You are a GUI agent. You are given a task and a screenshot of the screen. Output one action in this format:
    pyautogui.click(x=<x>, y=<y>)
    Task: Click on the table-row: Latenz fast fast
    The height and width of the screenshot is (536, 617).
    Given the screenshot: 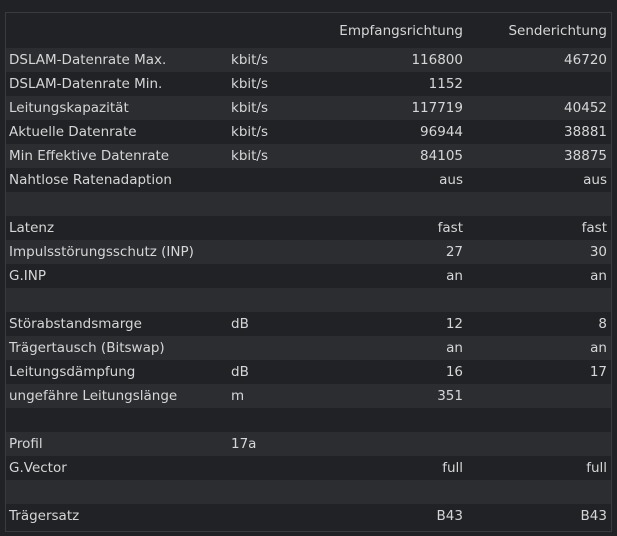 What is the action you would take?
    pyautogui.click(x=308, y=228)
    